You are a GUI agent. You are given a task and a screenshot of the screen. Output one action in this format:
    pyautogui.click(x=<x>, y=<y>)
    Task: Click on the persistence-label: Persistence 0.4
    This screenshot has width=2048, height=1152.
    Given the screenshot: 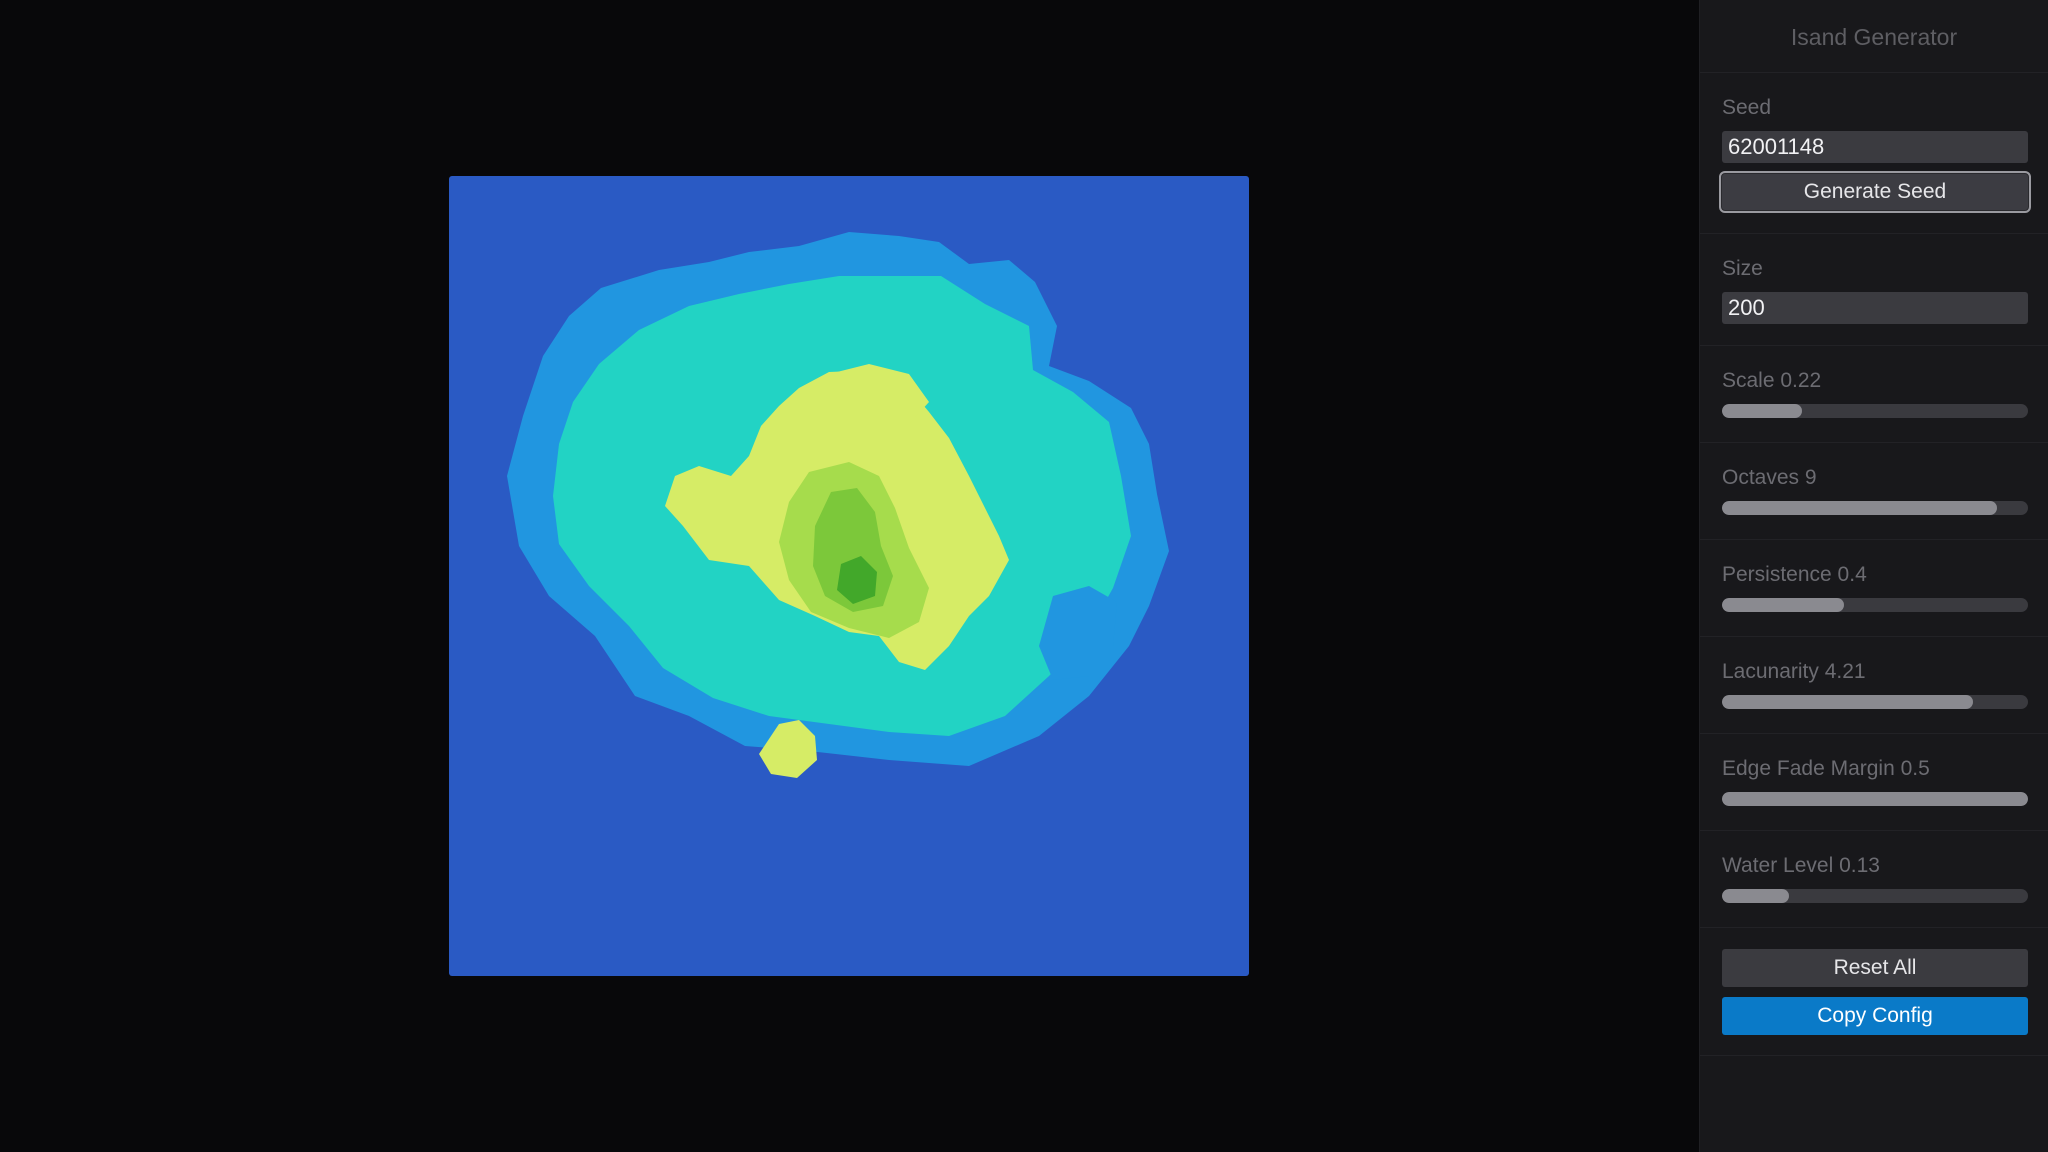 What is the action you would take?
    pyautogui.click(x=1794, y=574)
    